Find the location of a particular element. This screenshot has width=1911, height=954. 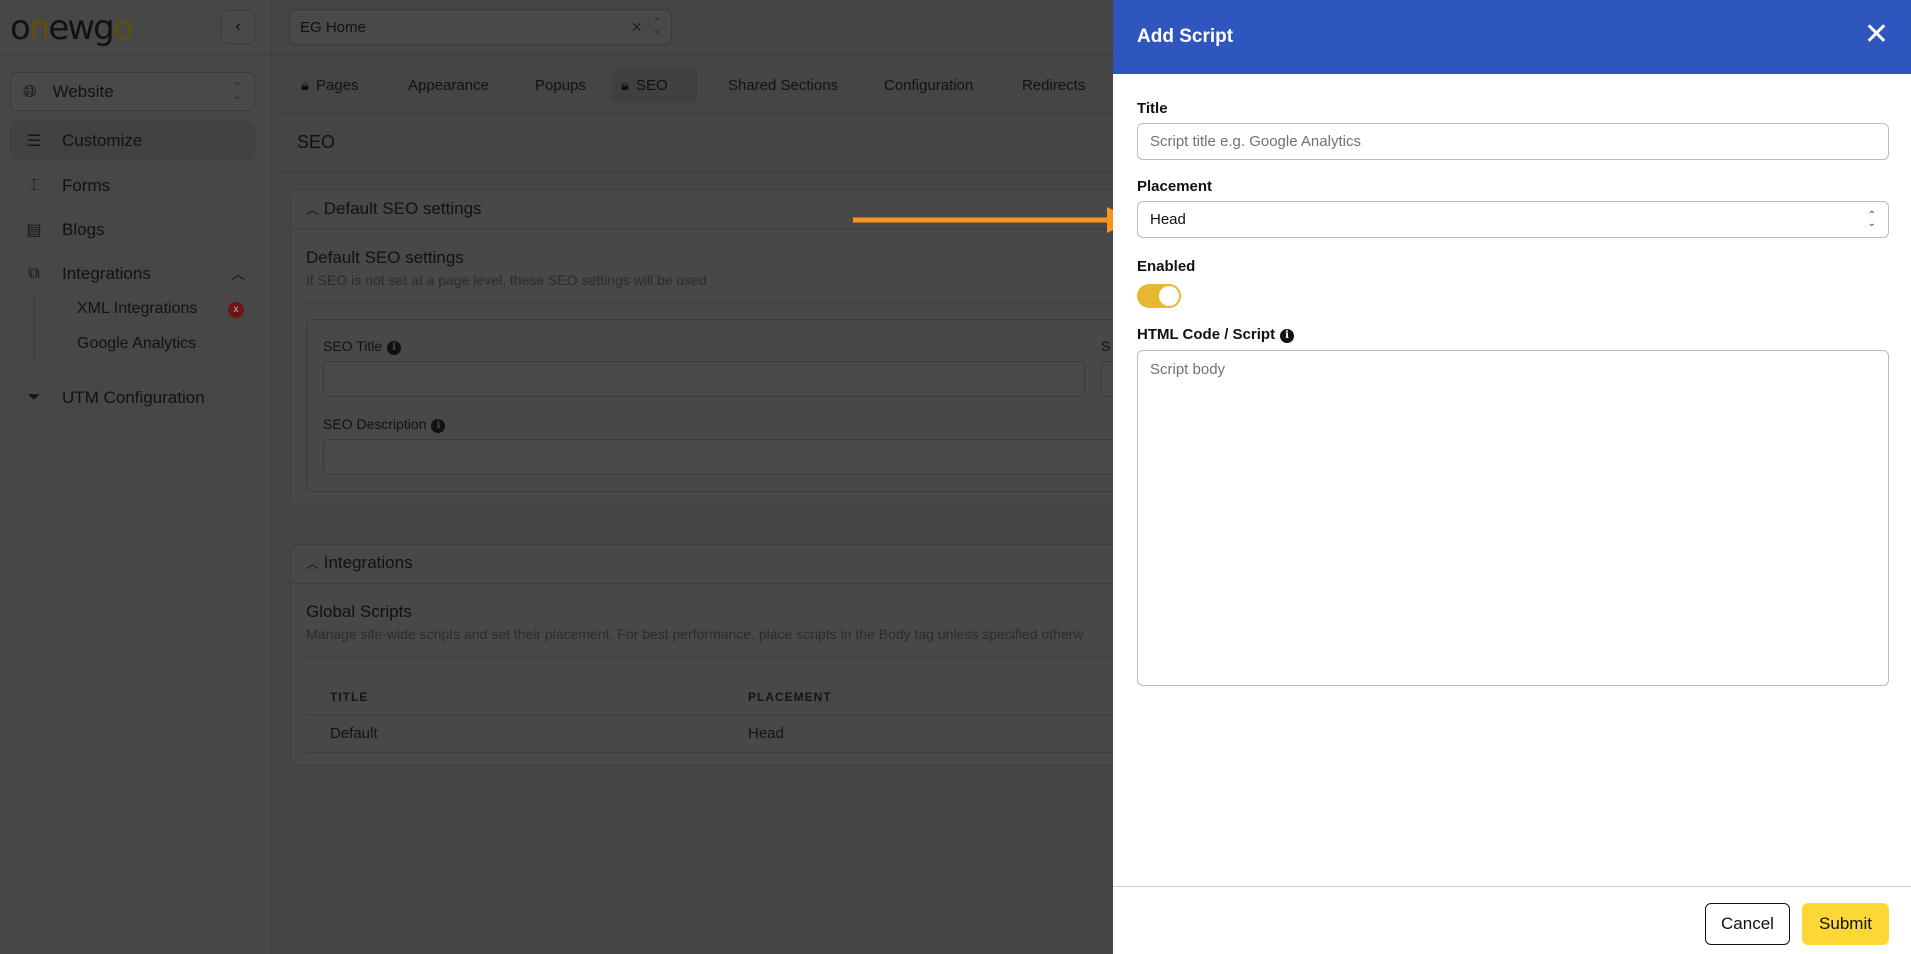

sidebar-item-utm-configuration: ⏷ UTM Configuration is located at coordinates (132, 397).